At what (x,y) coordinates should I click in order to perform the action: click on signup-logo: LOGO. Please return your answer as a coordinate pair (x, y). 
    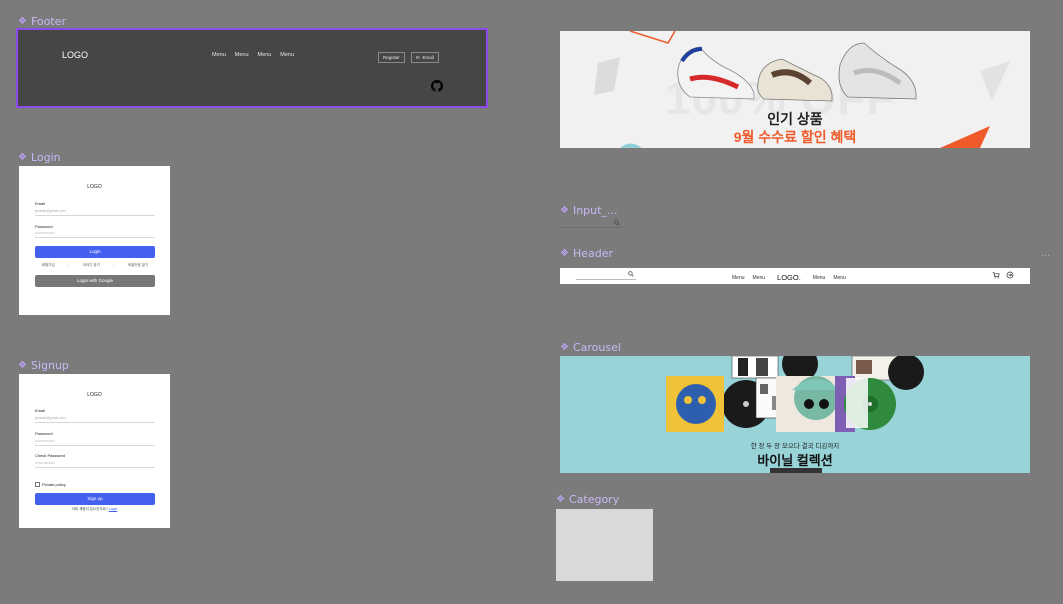
    Looking at the image, I should click on (94, 395).